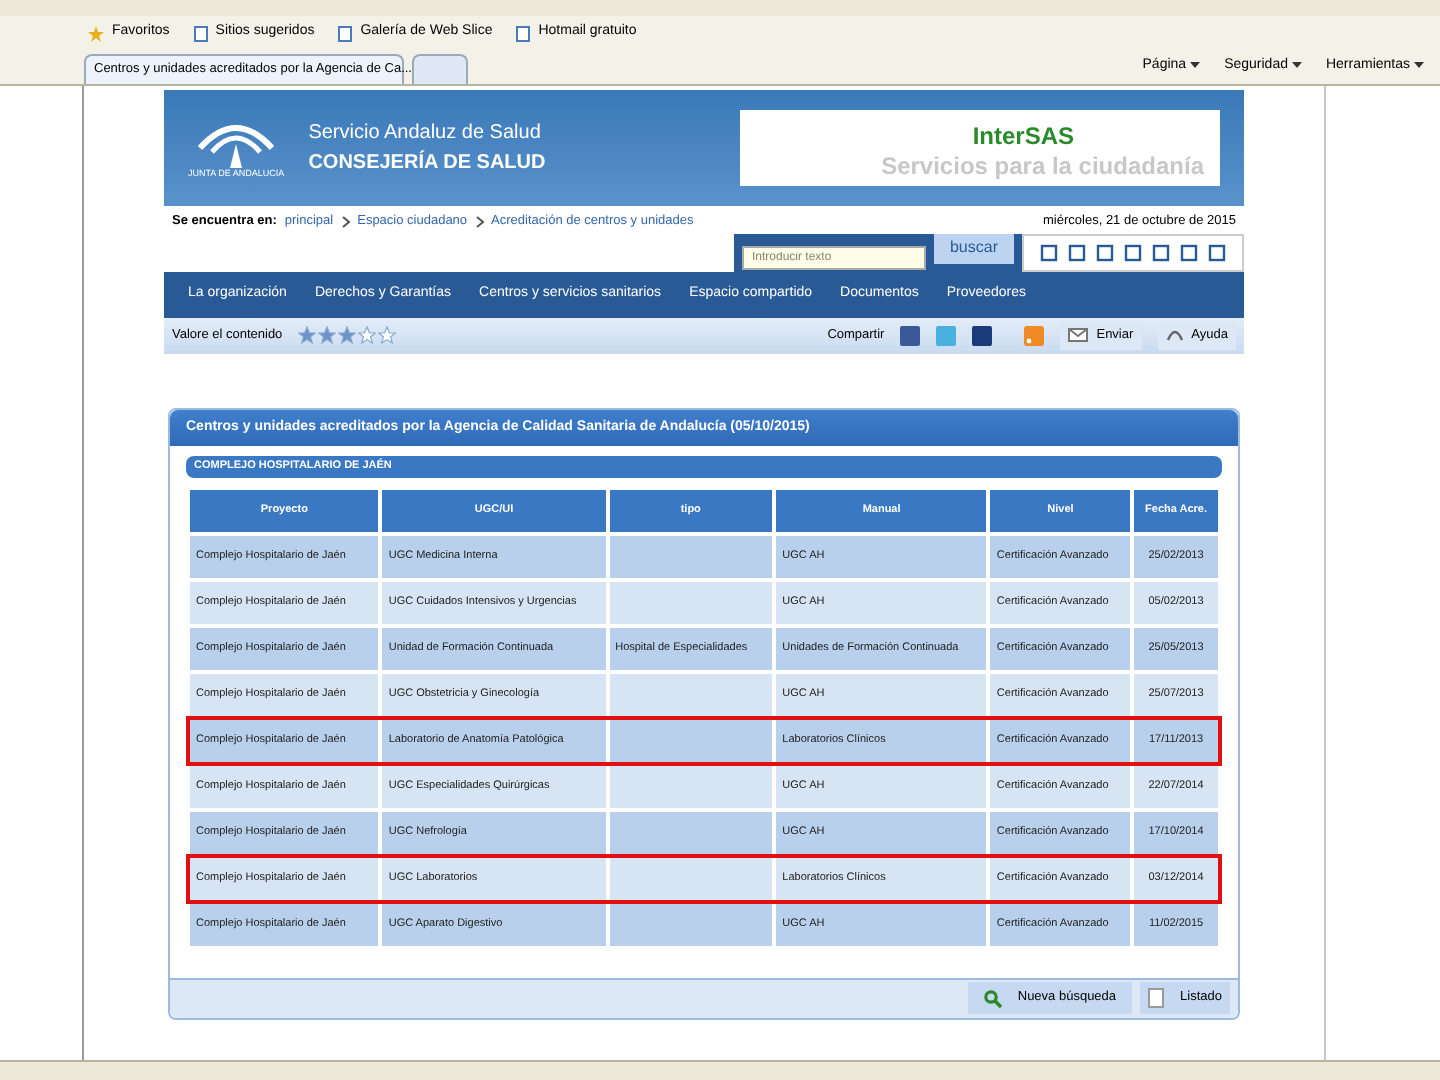 This screenshot has width=1440, height=1080. Describe the element at coordinates (1023, 137) in the screenshot. I see `banner-title: InterSAS` at that location.